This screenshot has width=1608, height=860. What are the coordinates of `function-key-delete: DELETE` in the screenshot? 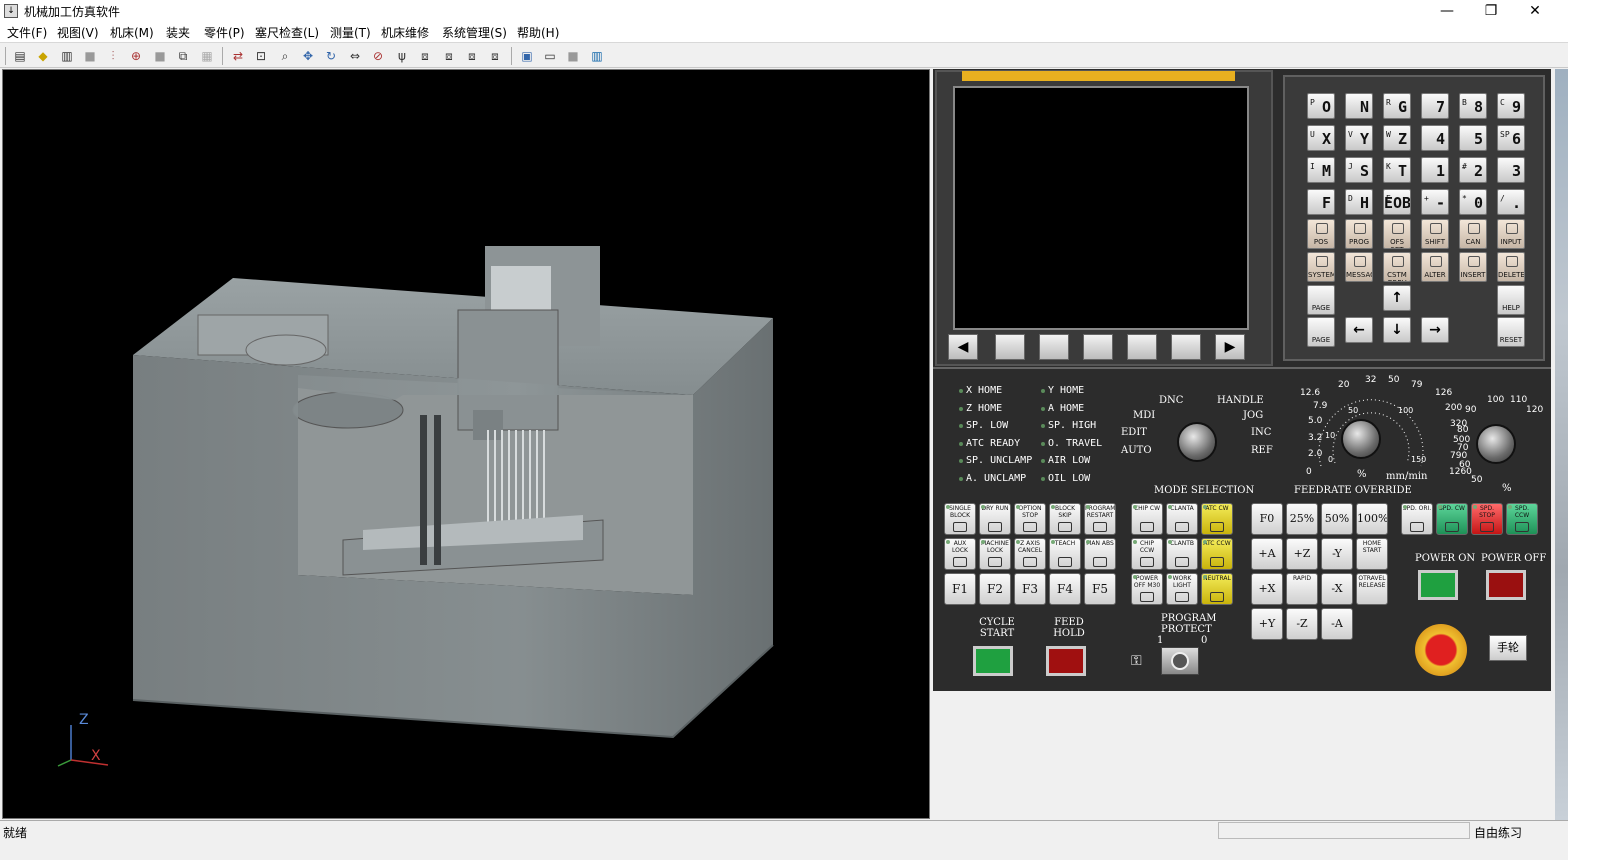 It's located at (1511, 267).